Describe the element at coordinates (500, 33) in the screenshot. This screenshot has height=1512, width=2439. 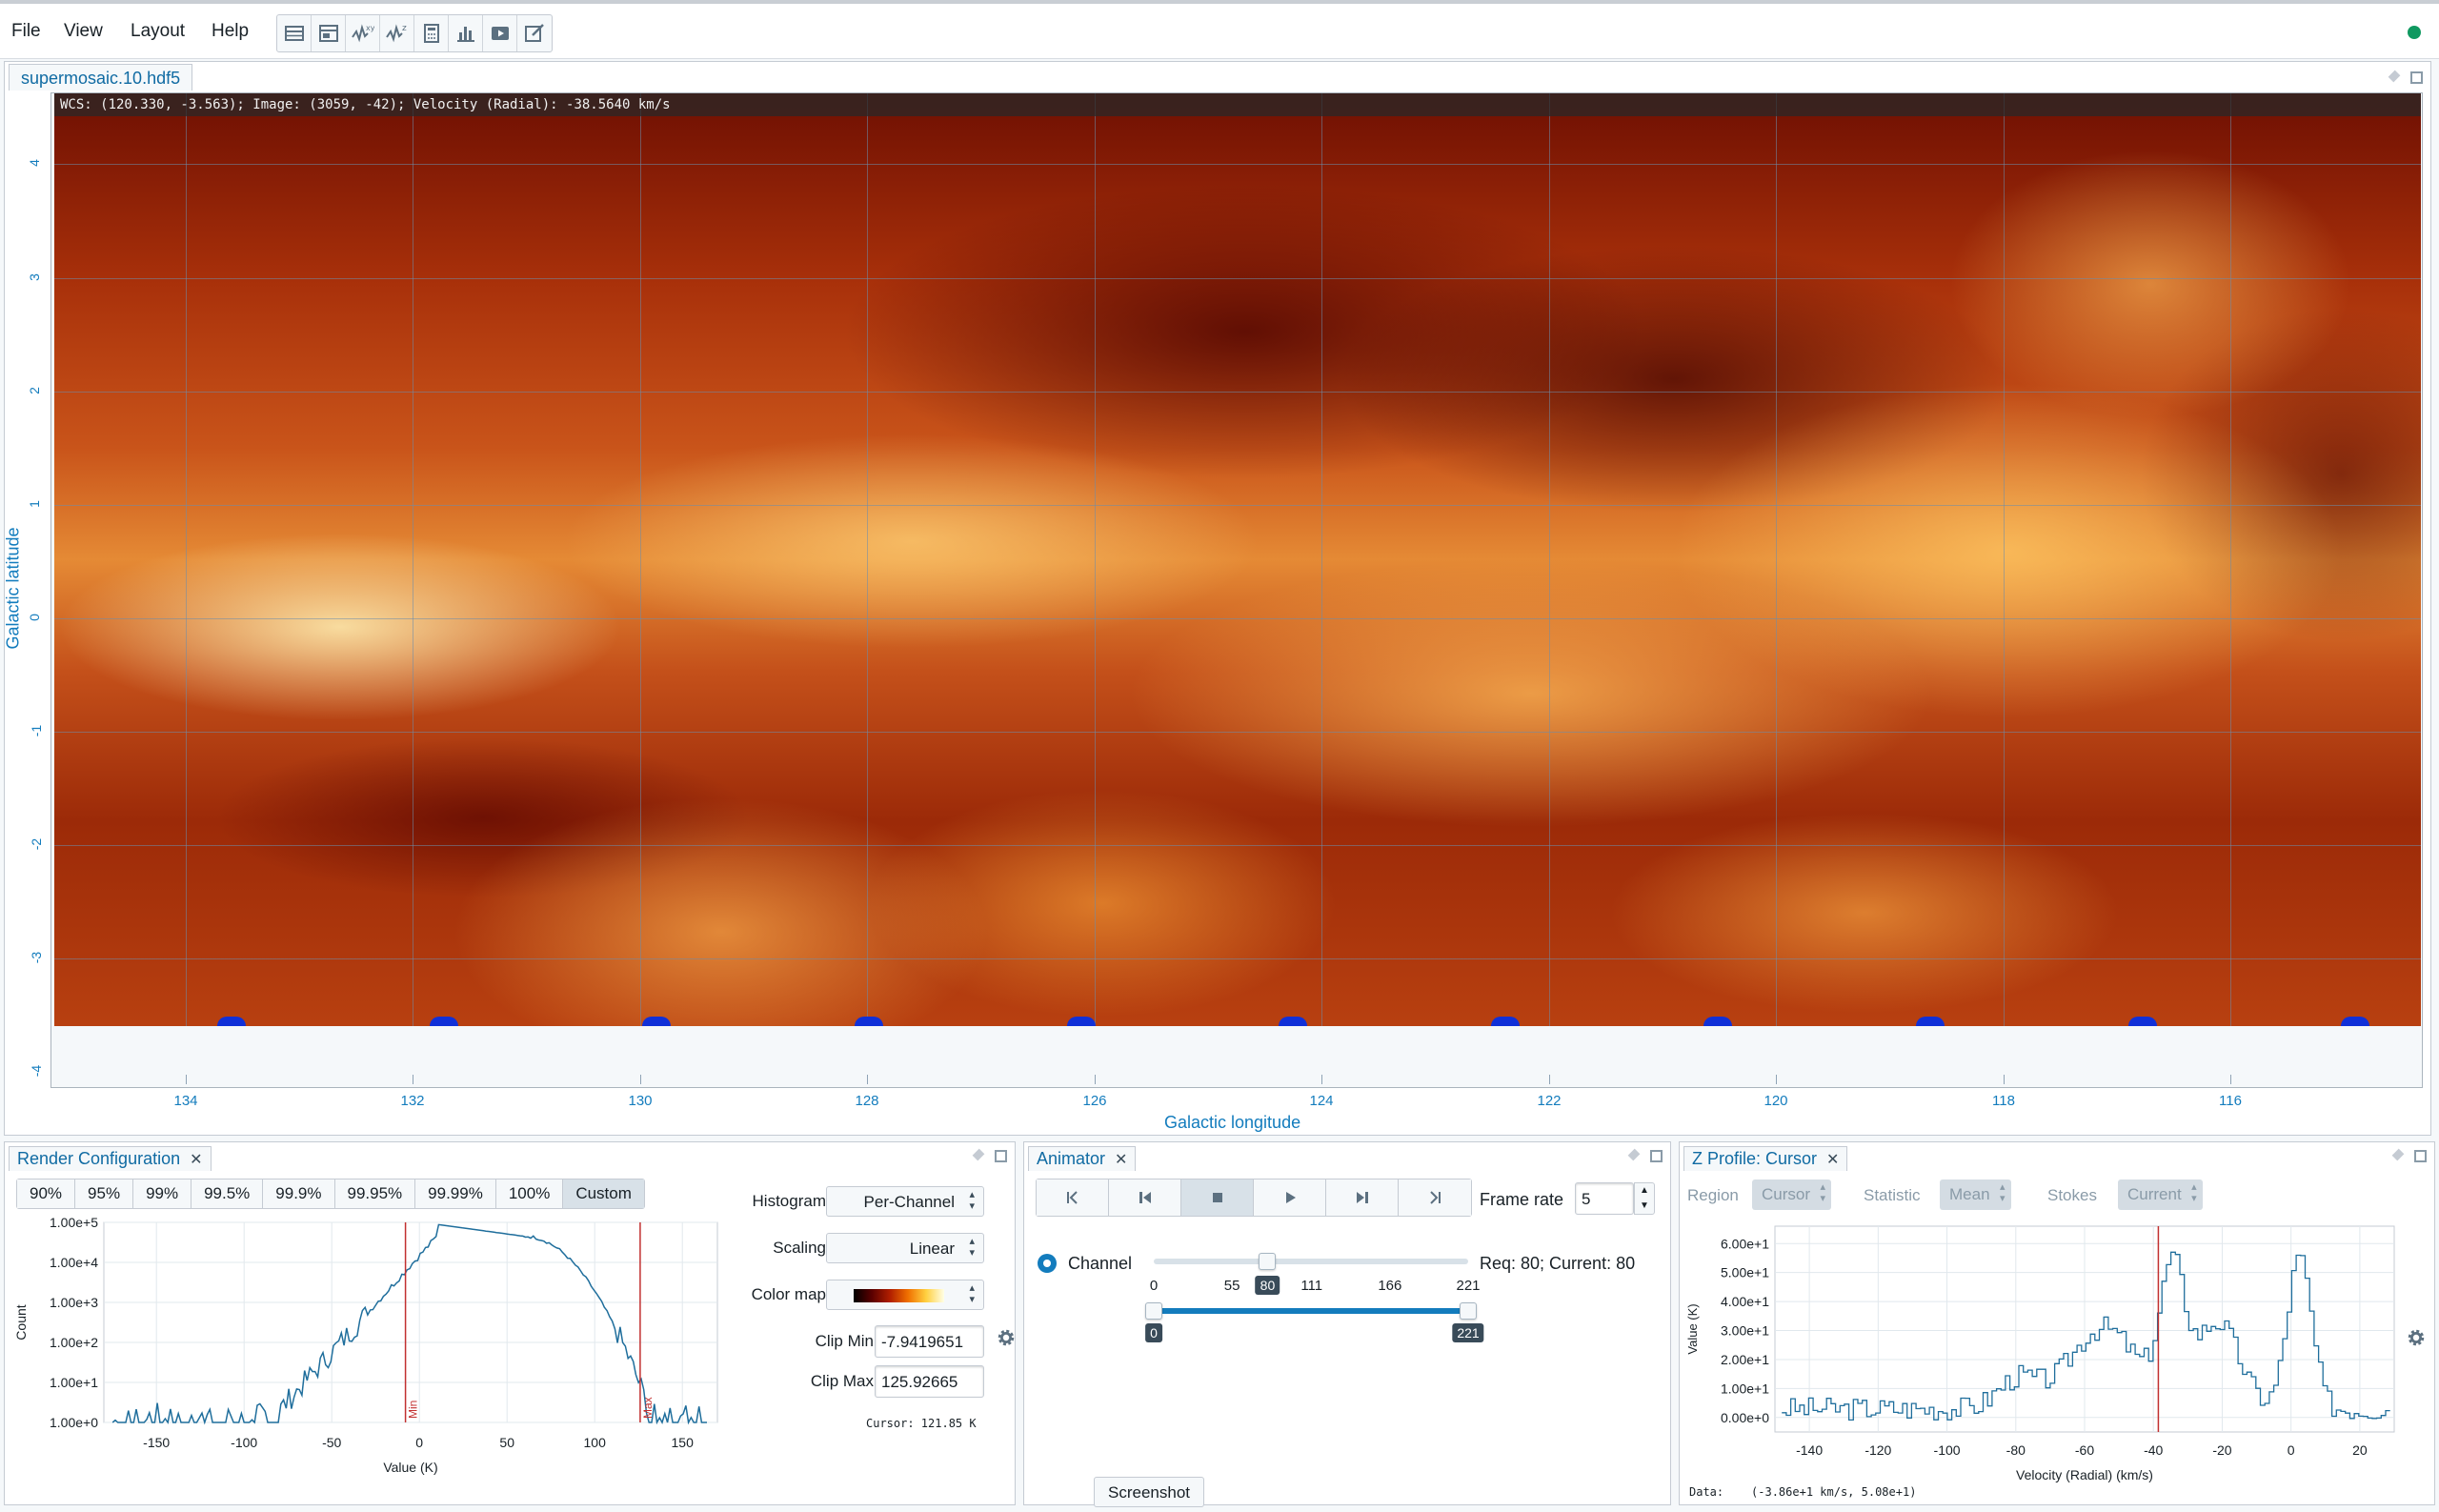
I see `animator-icon` at that location.